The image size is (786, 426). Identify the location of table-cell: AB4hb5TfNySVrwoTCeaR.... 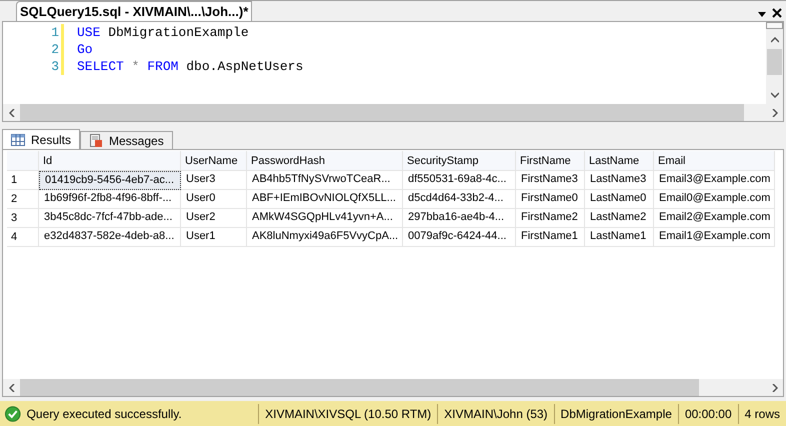
(325, 180).